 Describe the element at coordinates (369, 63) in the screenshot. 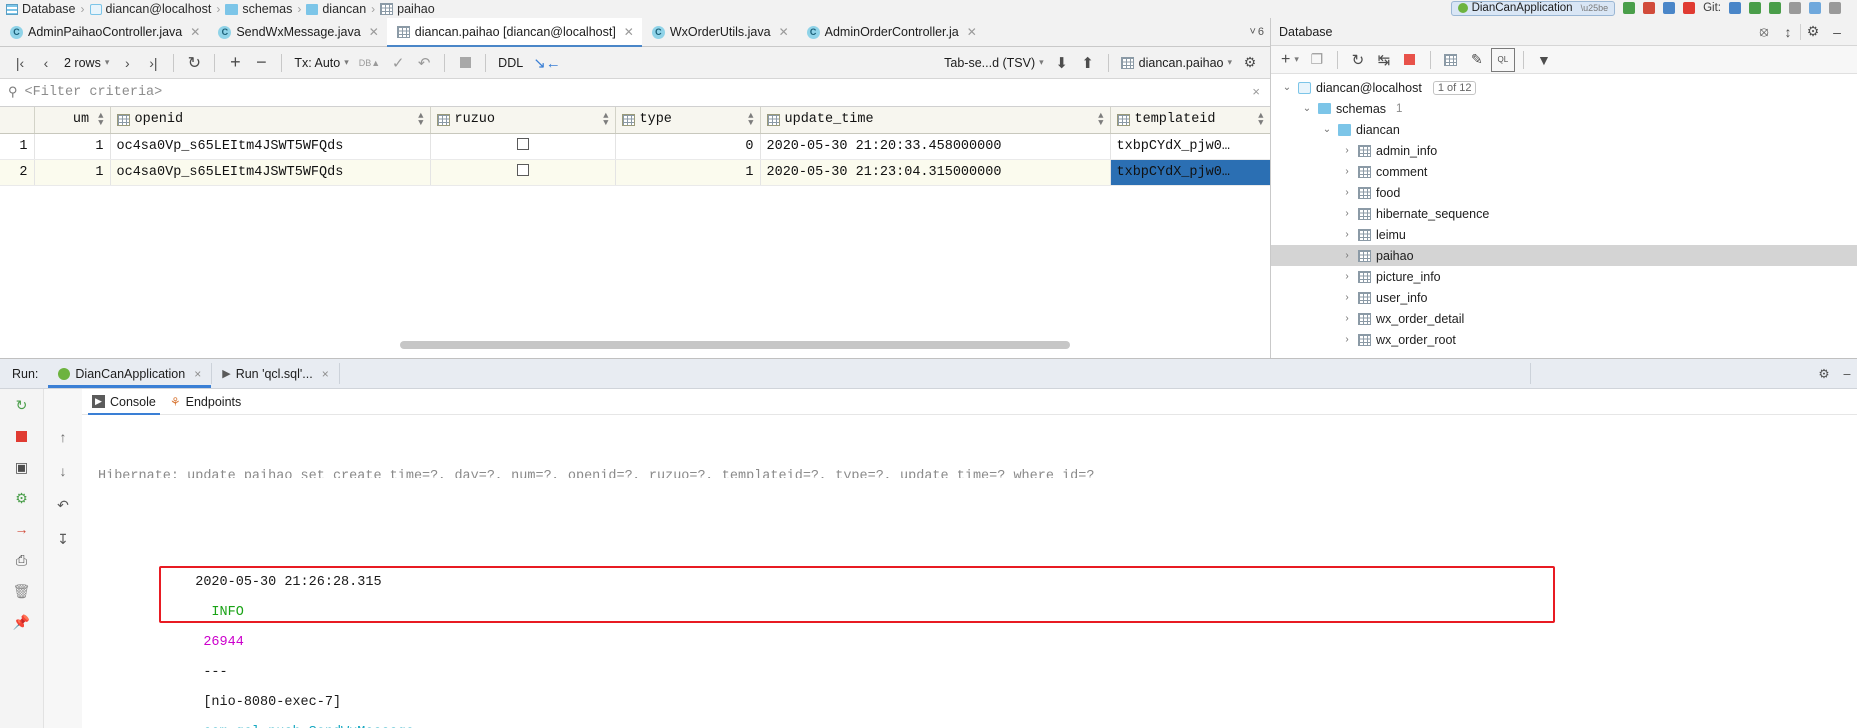

I see `db-submit-icon: DB▲` at that location.